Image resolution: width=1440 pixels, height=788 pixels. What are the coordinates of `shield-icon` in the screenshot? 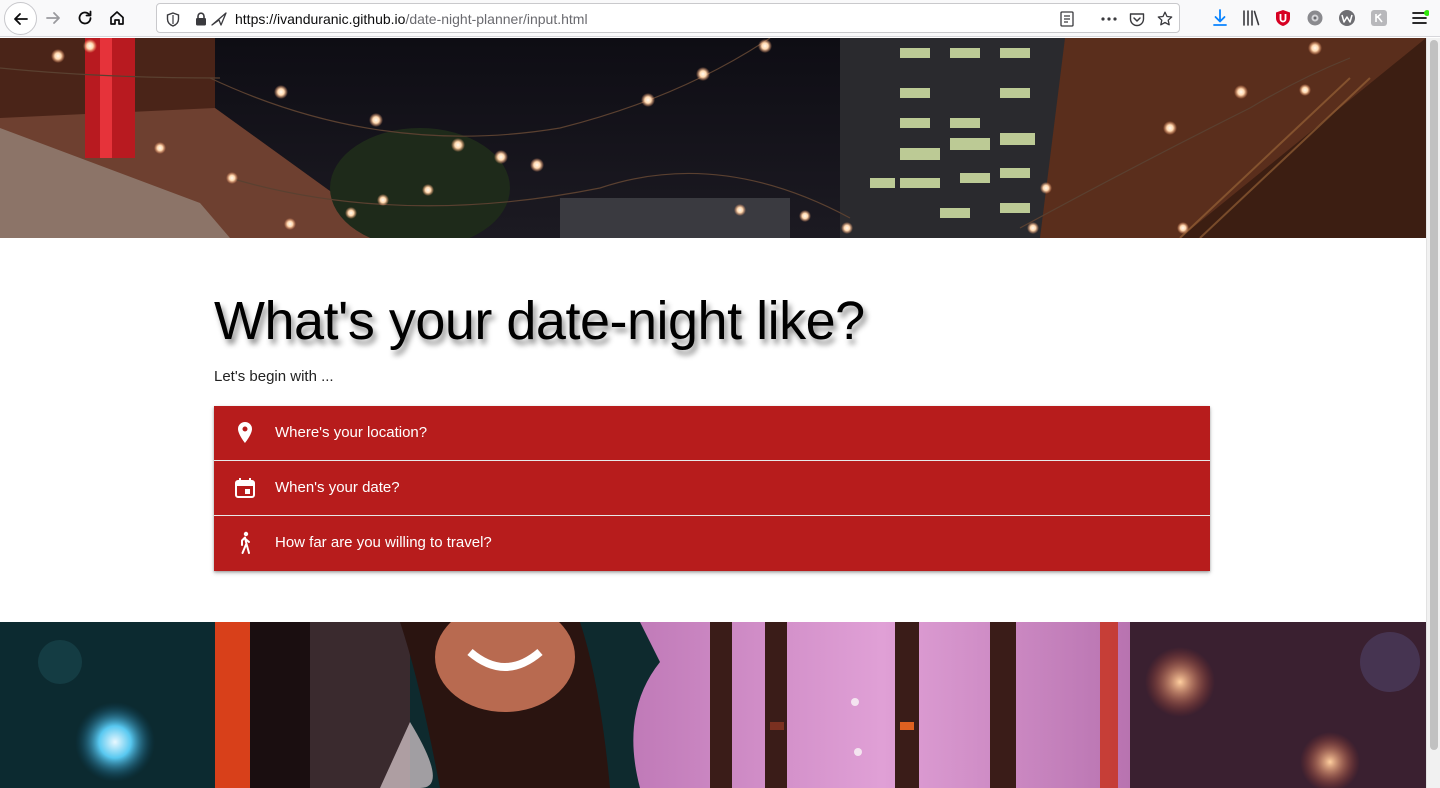 It's located at (173, 19).